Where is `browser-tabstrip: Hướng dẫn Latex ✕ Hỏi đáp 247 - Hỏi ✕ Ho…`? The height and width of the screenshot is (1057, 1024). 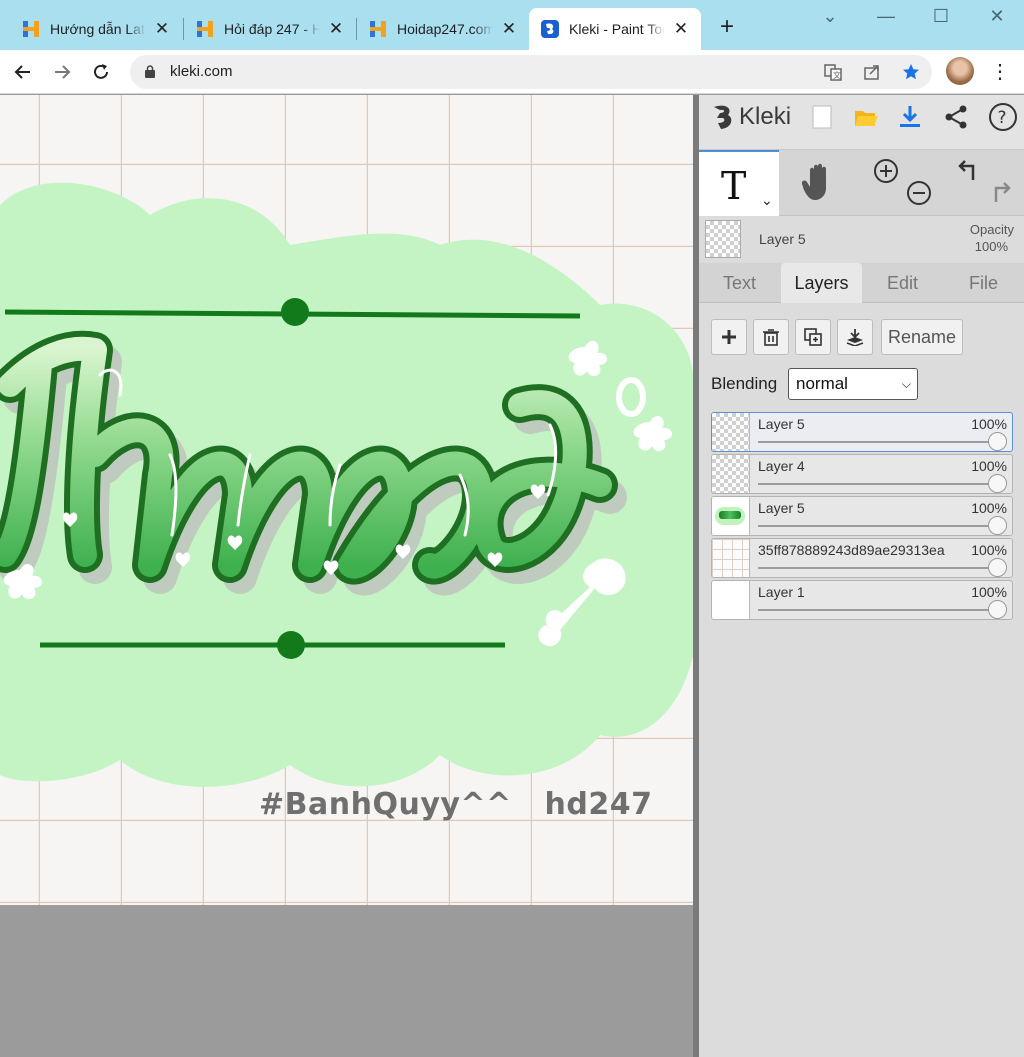 browser-tabstrip: Hướng dẫn Latex ✕ Hỏi đáp 247 - Hỏi ✕ Ho… is located at coordinates (512, 25).